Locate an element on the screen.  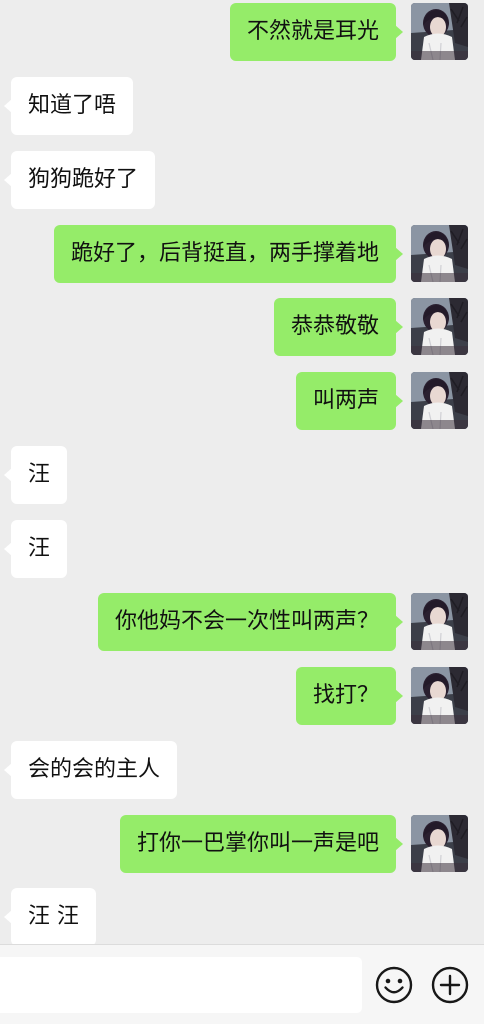
message-bubble-outgoing: 你他妈不会一次性叫两声？ is located at coordinates (250, 622).